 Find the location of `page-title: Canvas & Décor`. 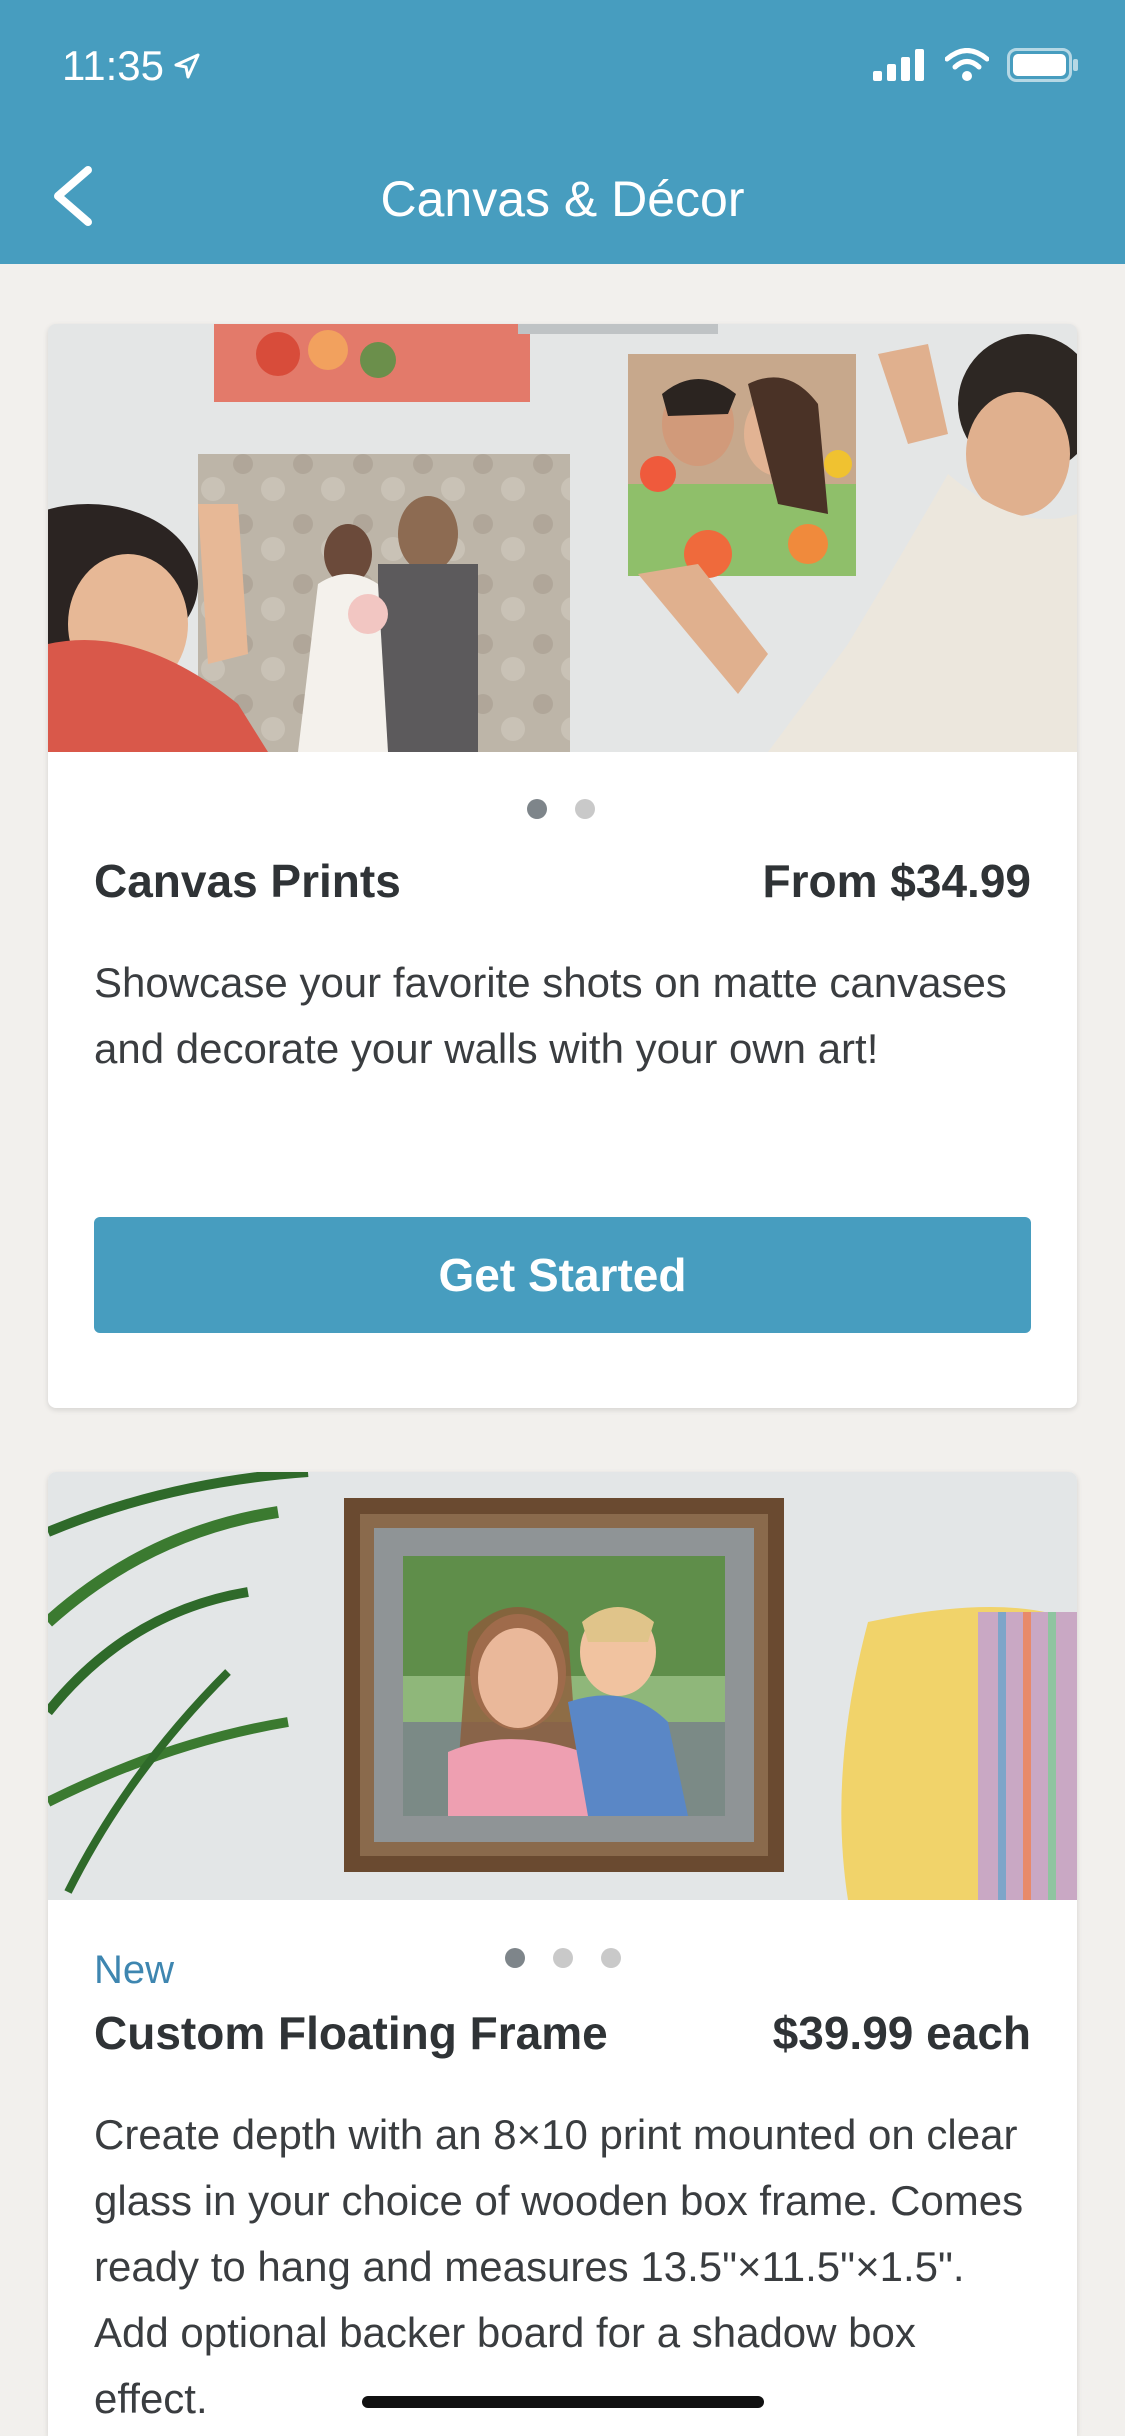

page-title: Canvas & Décor is located at coordinates (562, 199).